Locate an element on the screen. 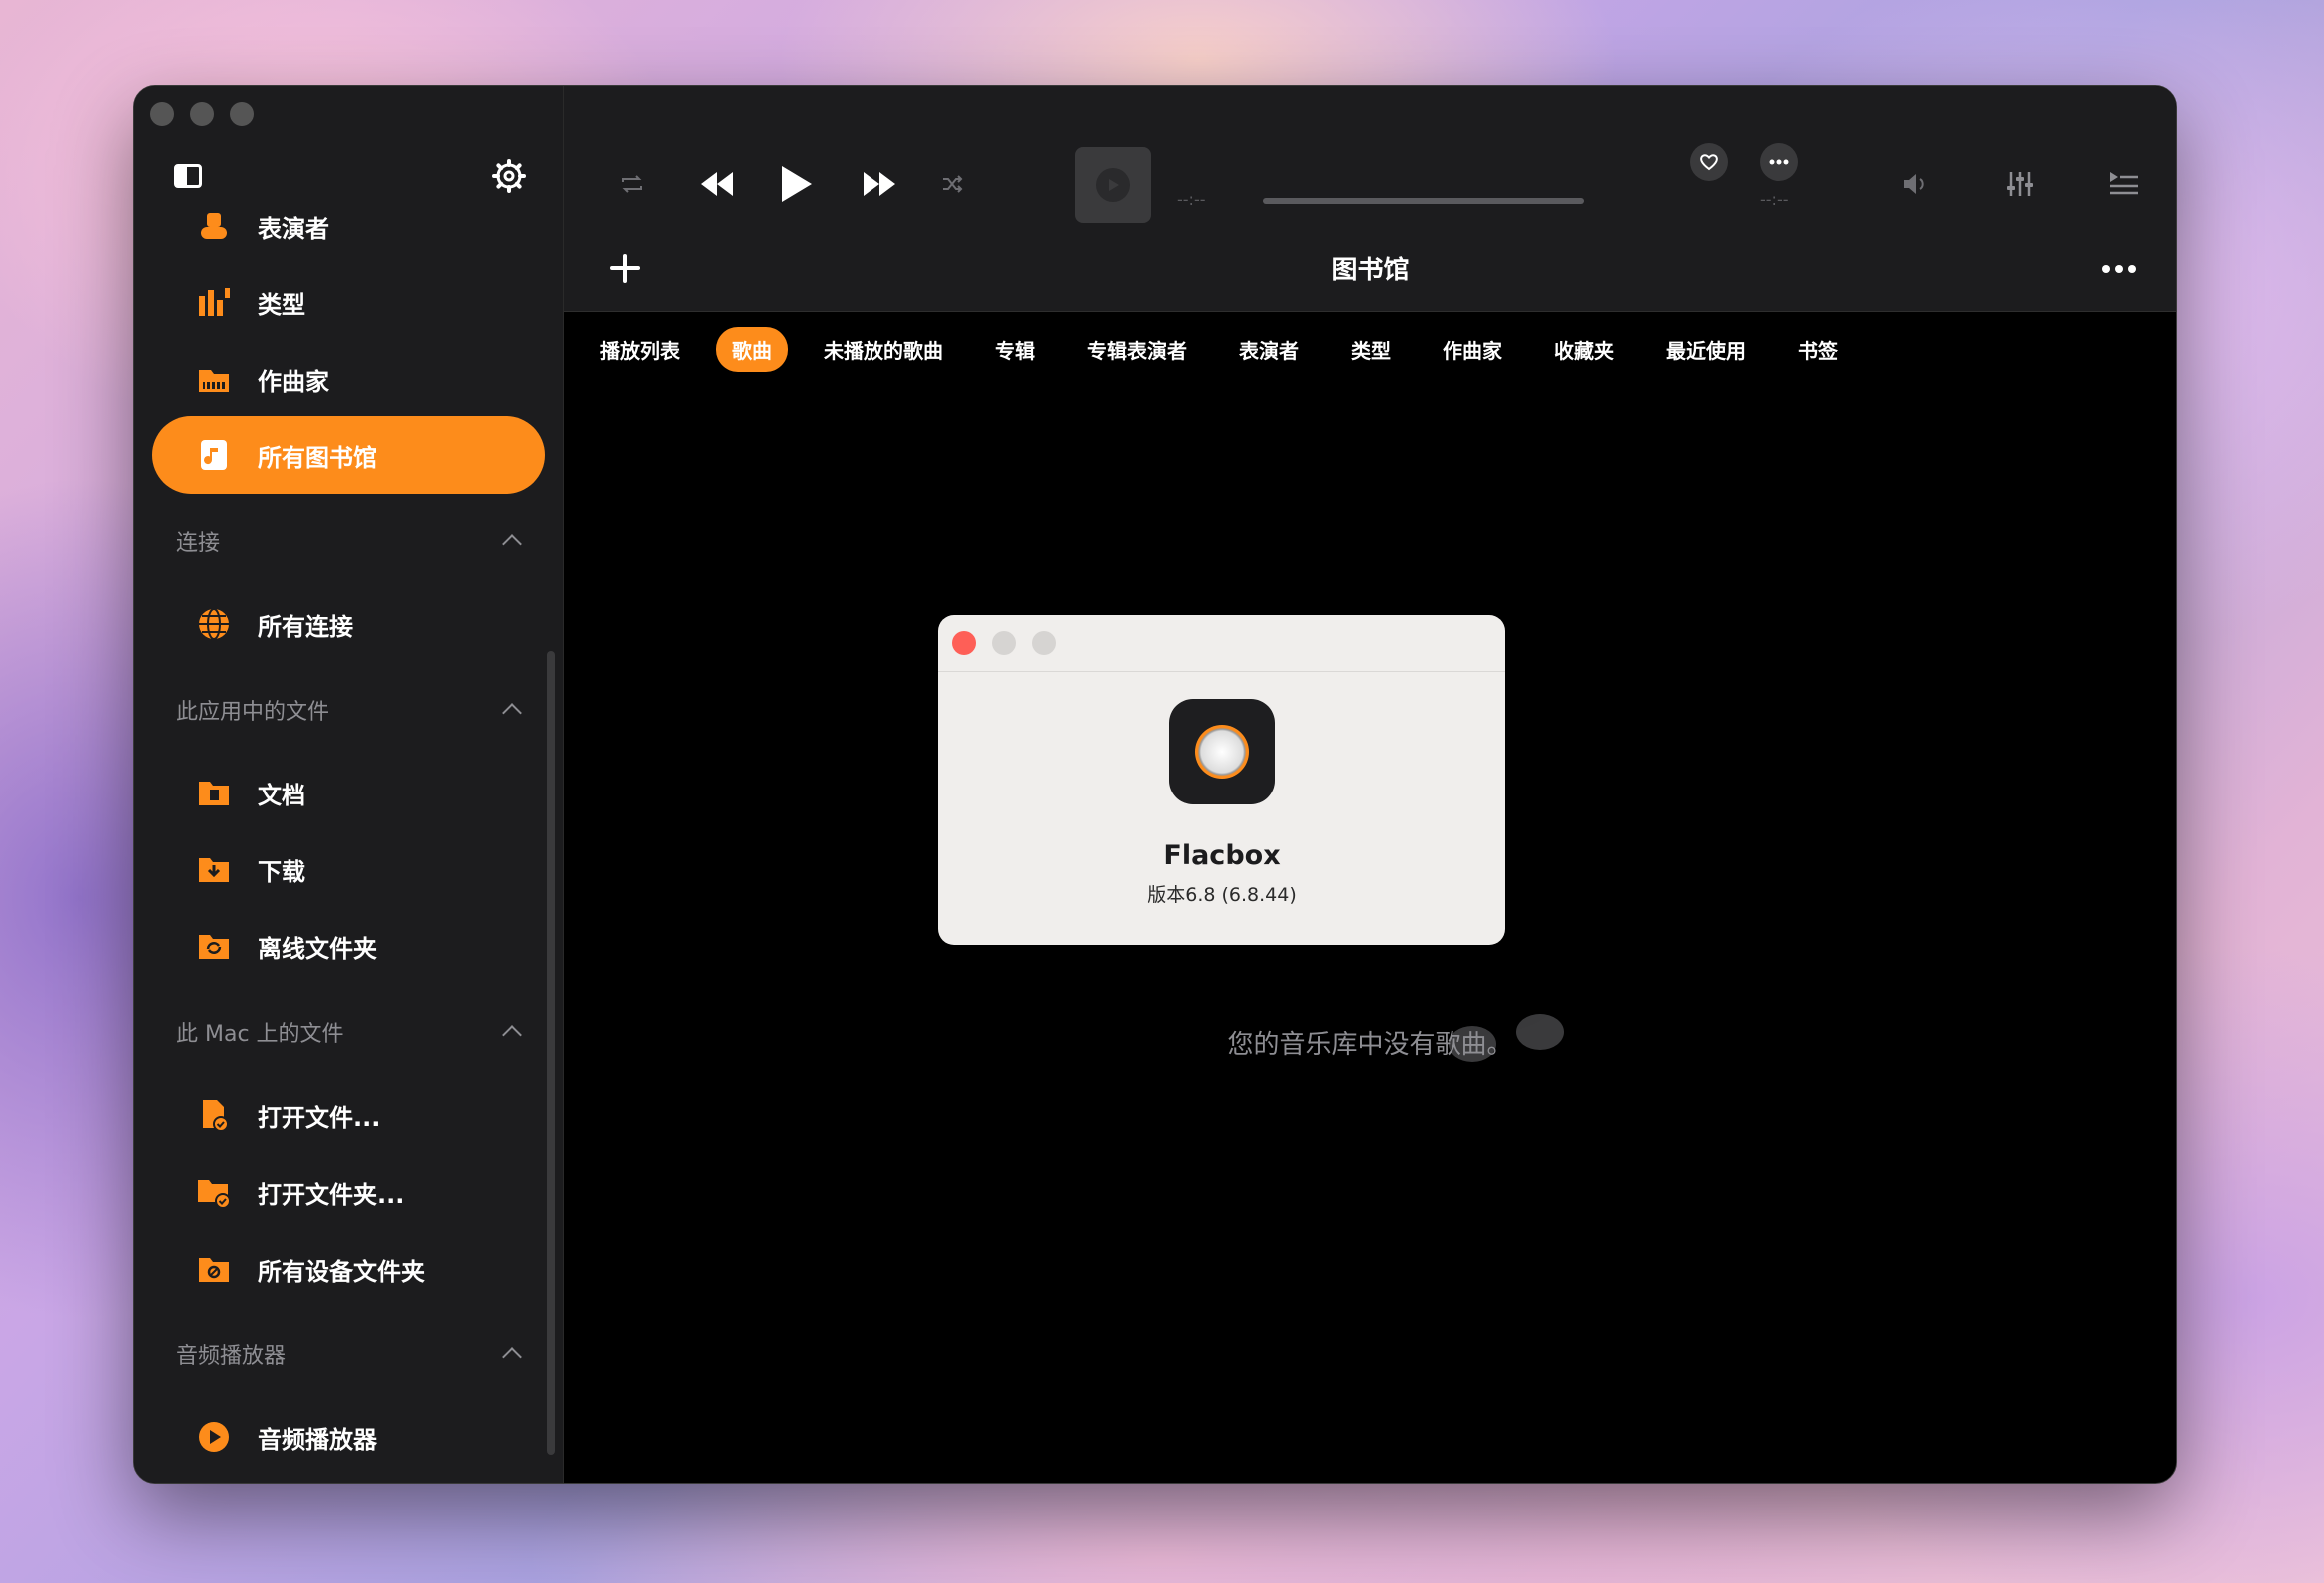 Image resolution: width=2324 pixels, height=1583 pixels. sidebar-item-device-folders: 所有设备文件夹 is located at coordinates (348, 1269).